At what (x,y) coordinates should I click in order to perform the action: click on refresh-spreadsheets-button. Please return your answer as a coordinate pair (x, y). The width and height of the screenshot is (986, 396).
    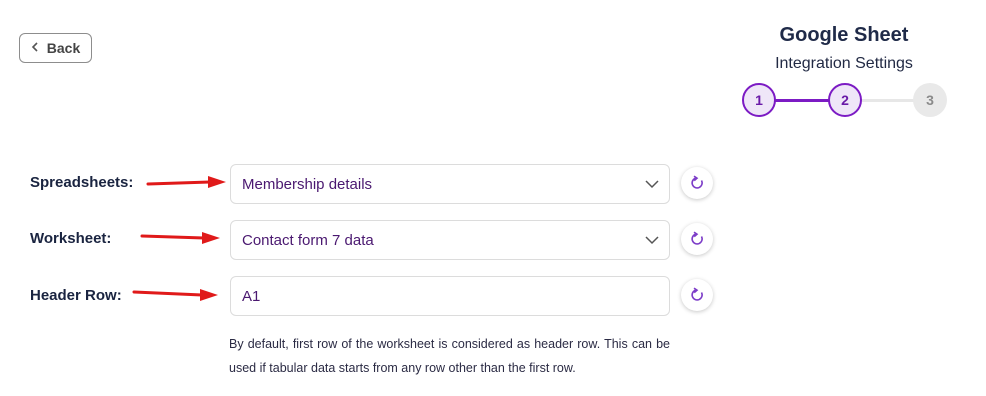
    Looking at the image, I should click on (697, 183).